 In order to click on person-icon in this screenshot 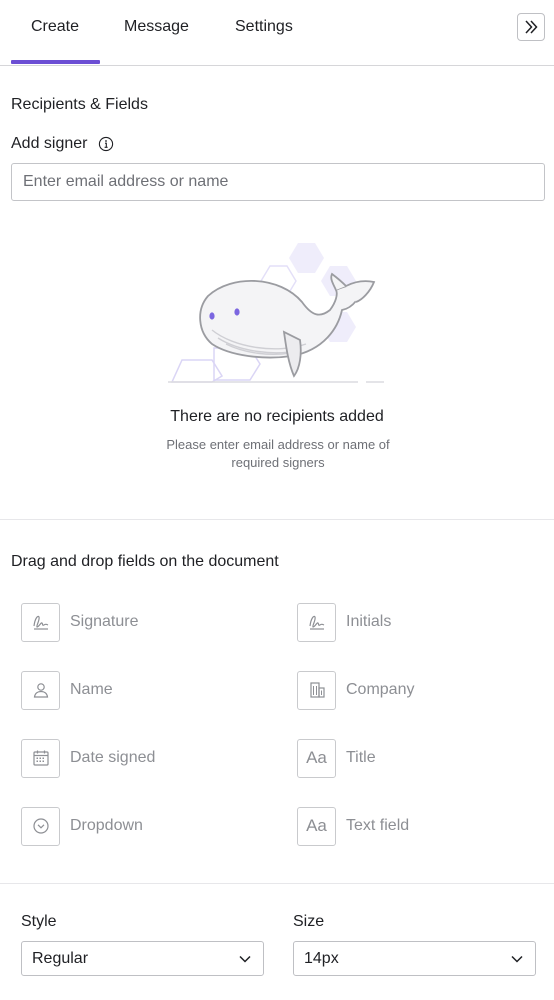, I will do `click(40, 690)`.